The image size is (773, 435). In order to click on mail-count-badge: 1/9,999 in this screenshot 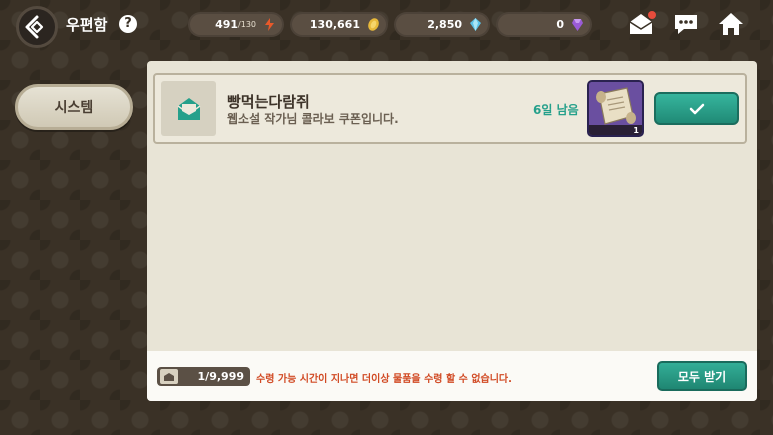, I will do `click(203, 376)`.